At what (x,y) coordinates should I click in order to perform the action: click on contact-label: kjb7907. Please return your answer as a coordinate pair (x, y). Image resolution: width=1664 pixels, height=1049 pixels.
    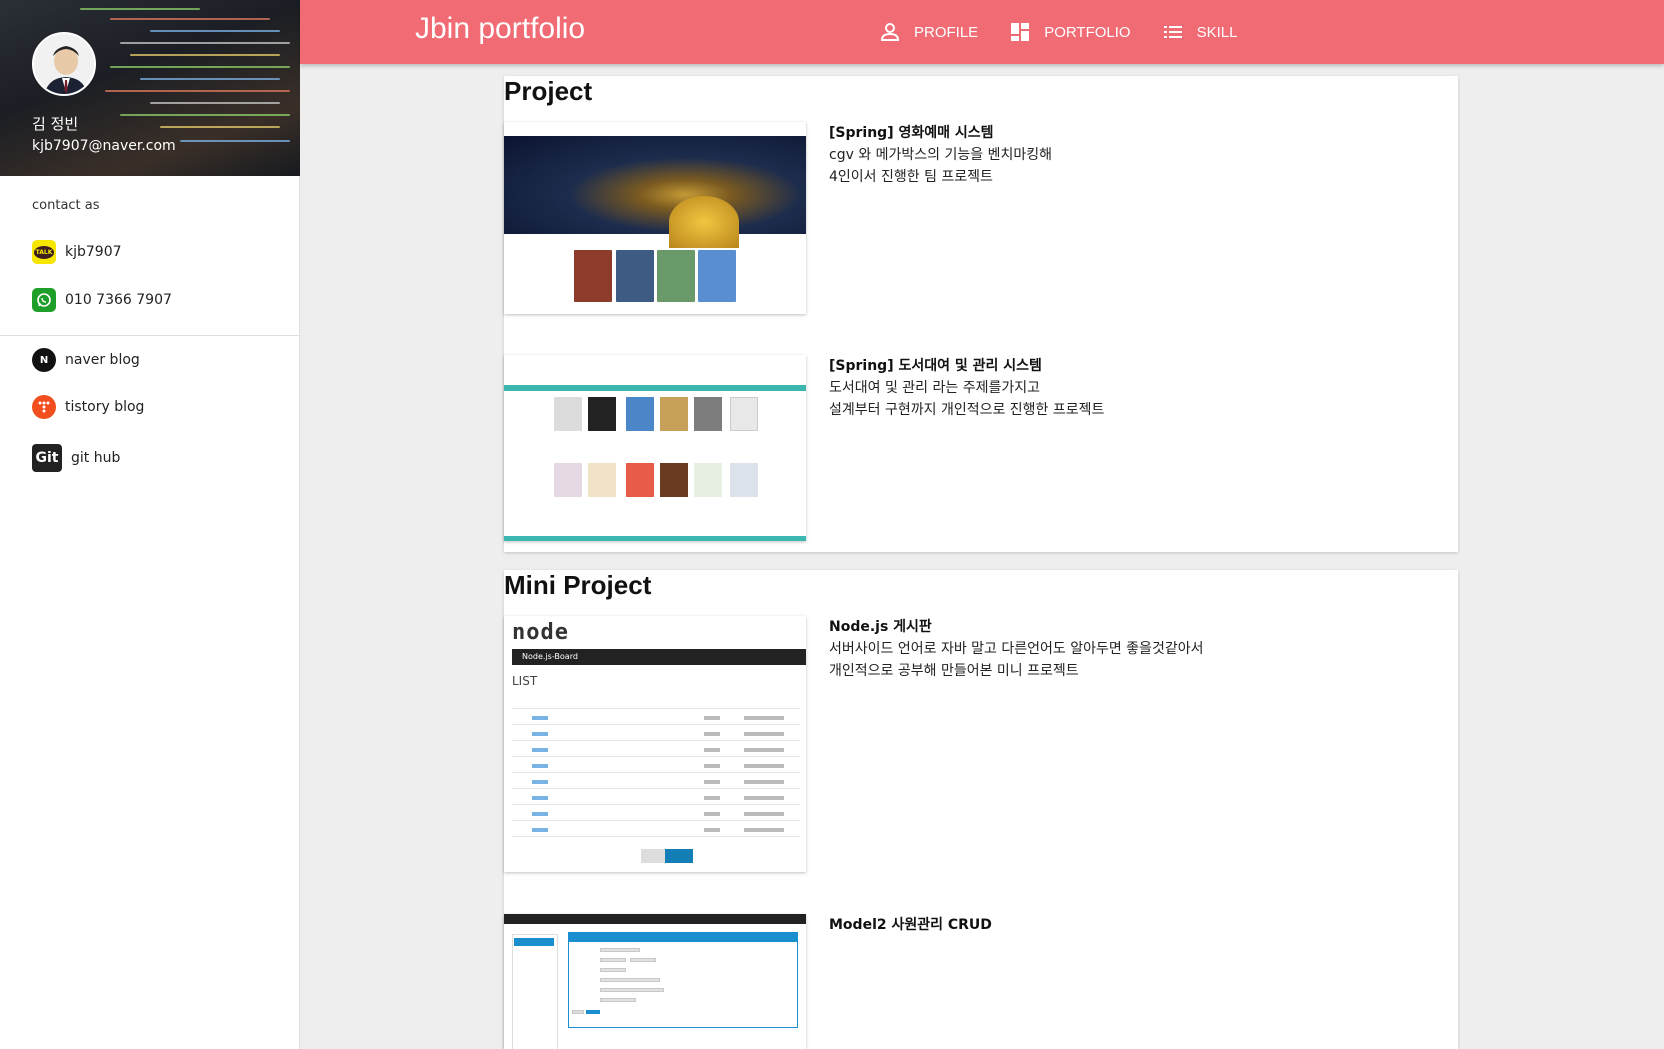
    Looking at the image, I should click on (93, 252).